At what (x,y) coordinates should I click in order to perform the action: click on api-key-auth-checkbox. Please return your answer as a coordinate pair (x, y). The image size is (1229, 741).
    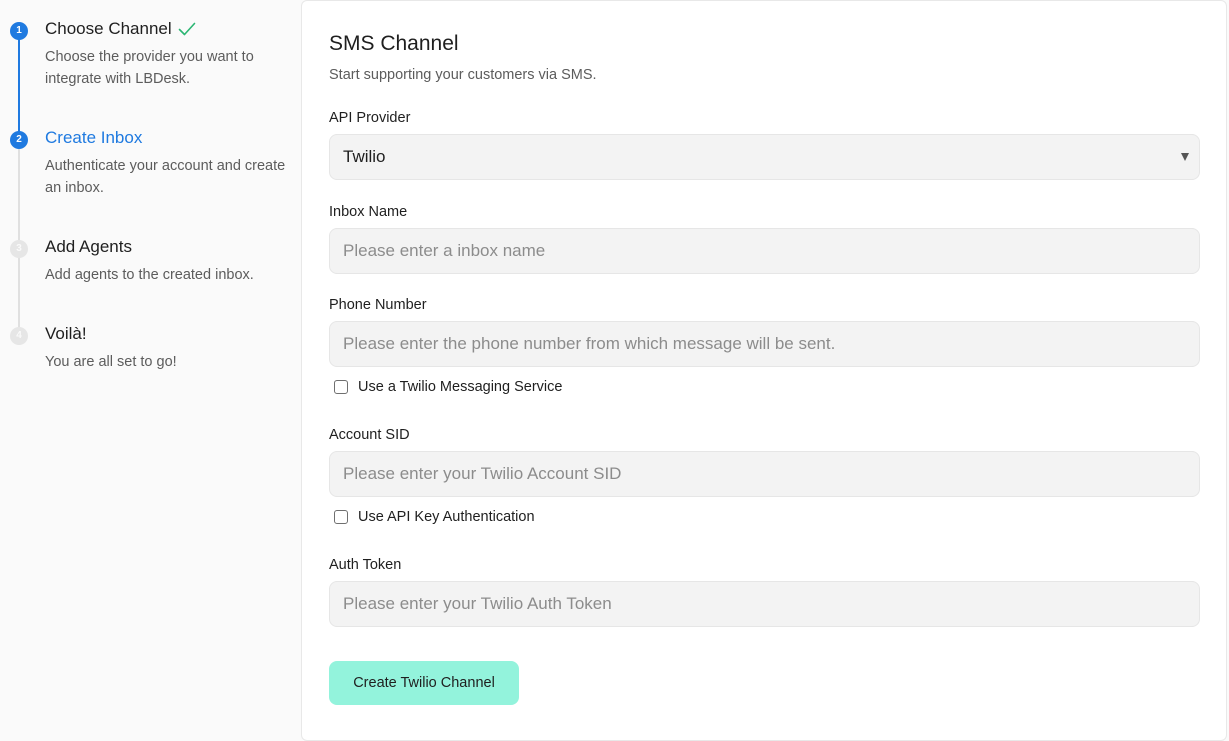
    Looking at the image, I should click on (341, 517).